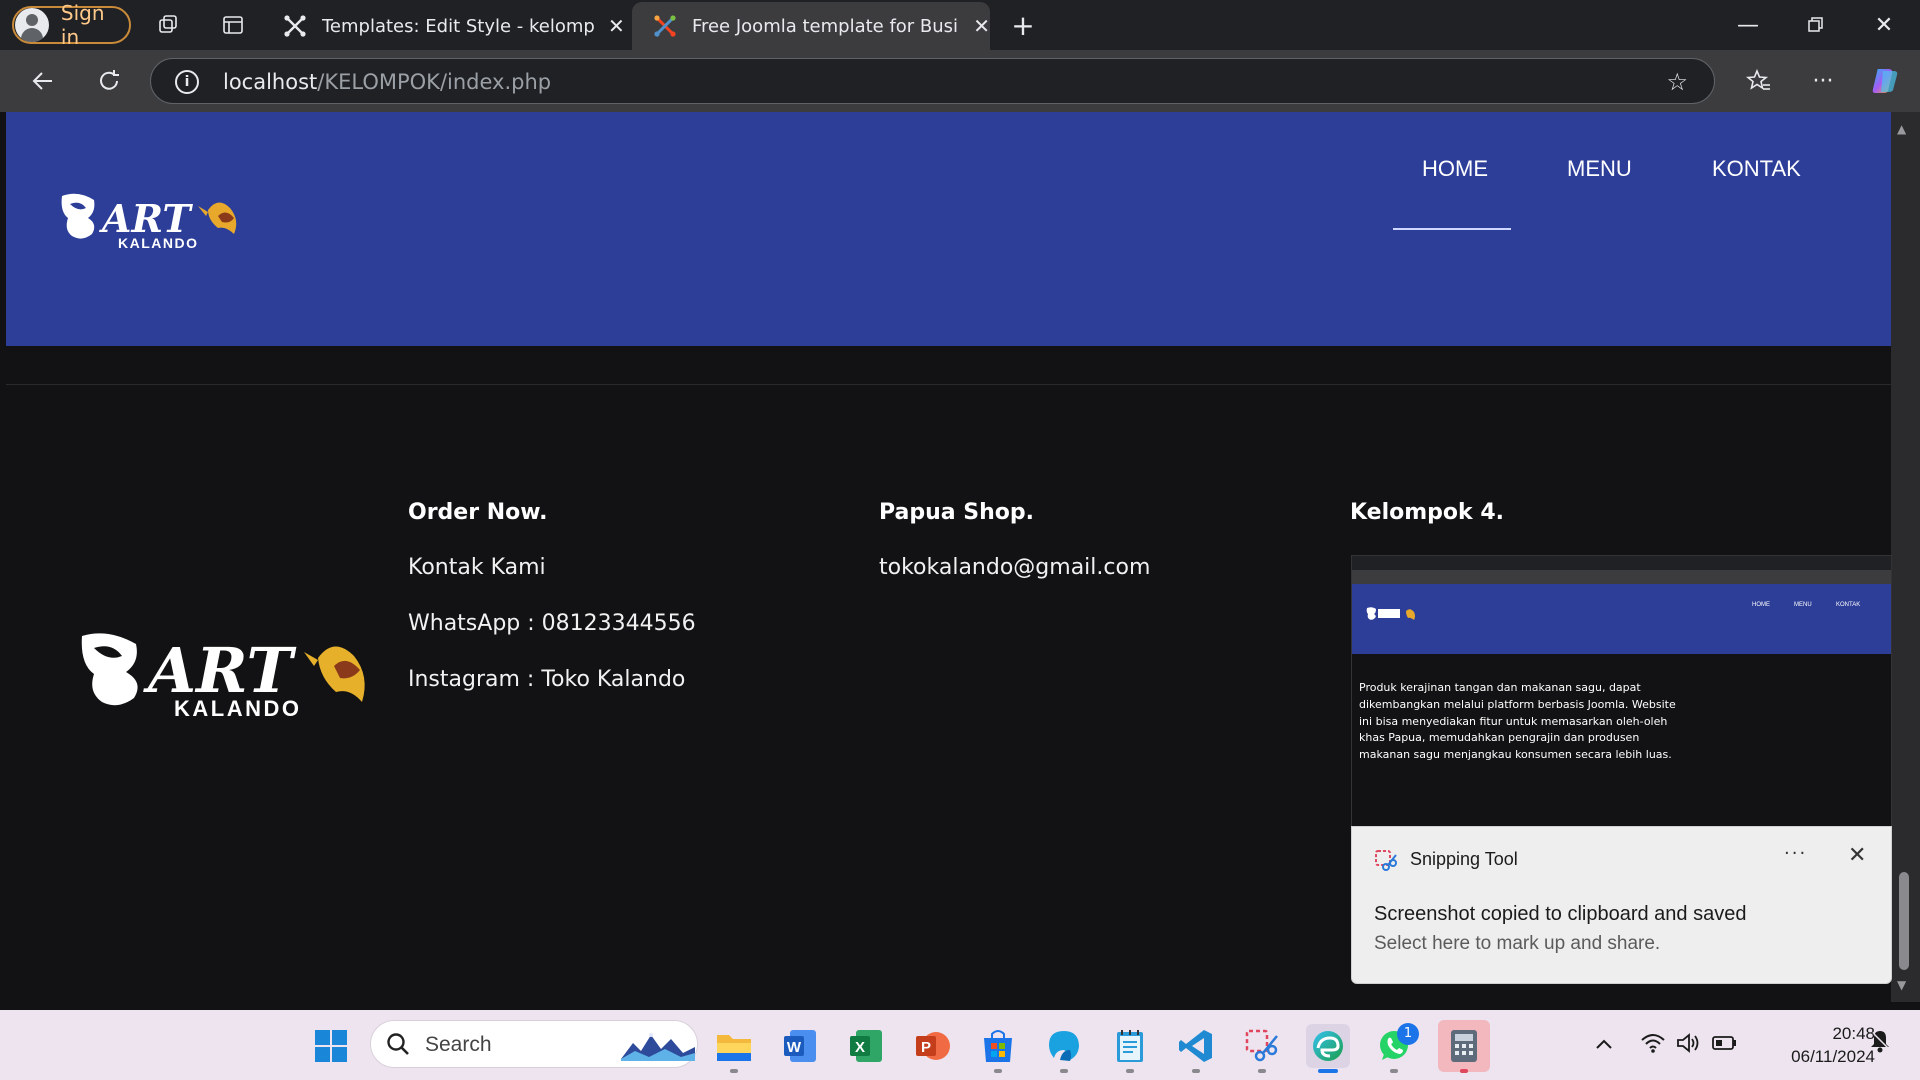 This screenshot has width=1920, height=1080. I want to click on snipping-tool-icon, so click(1386, 863).